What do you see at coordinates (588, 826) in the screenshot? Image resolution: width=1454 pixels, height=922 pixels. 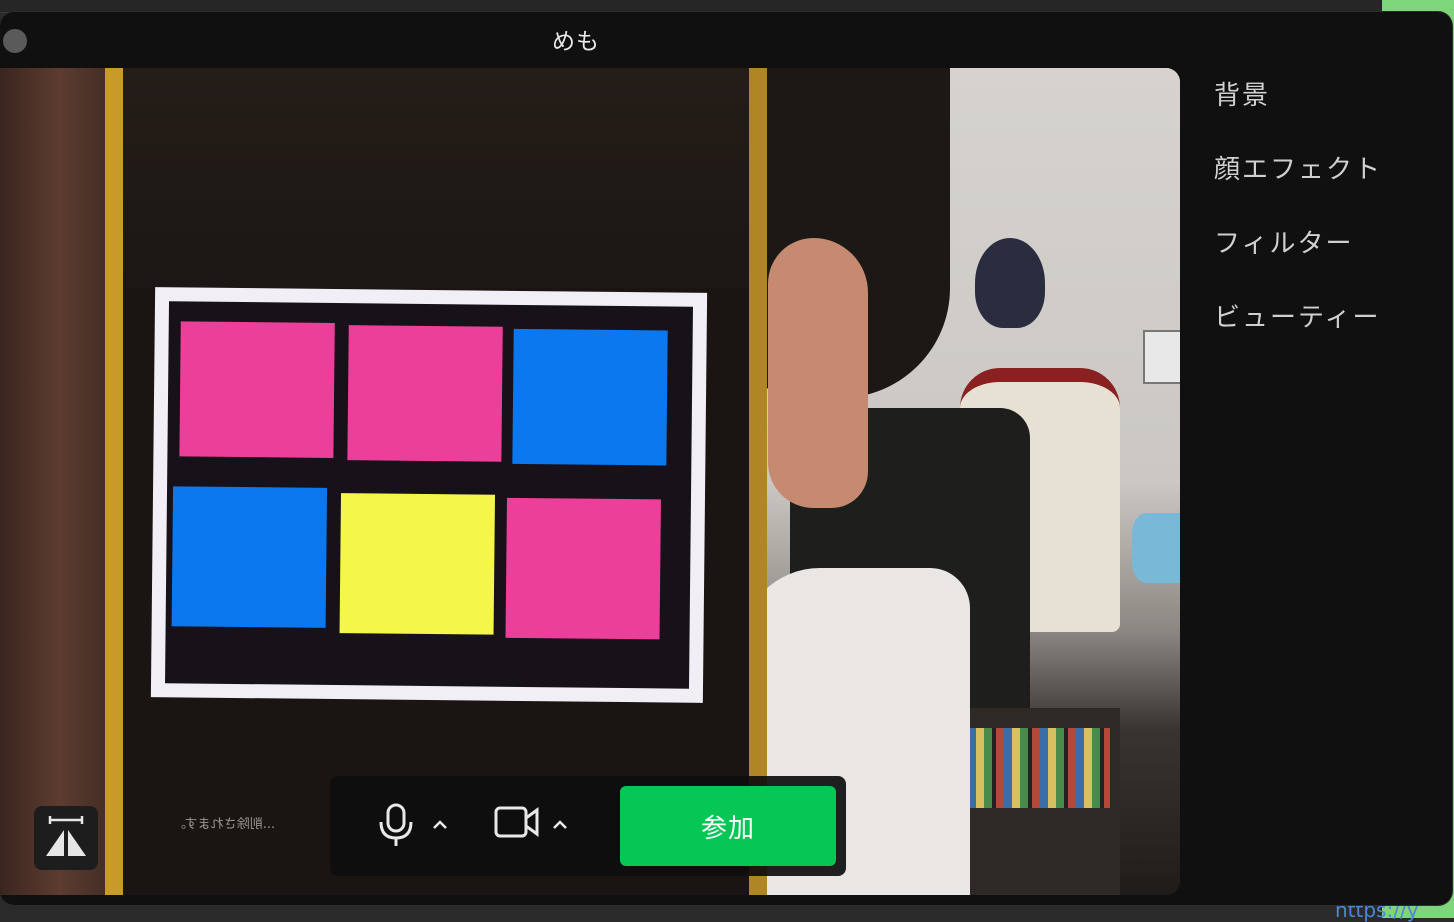 I see `preview-toolbar: 参加` at bounding box center [588, 826].